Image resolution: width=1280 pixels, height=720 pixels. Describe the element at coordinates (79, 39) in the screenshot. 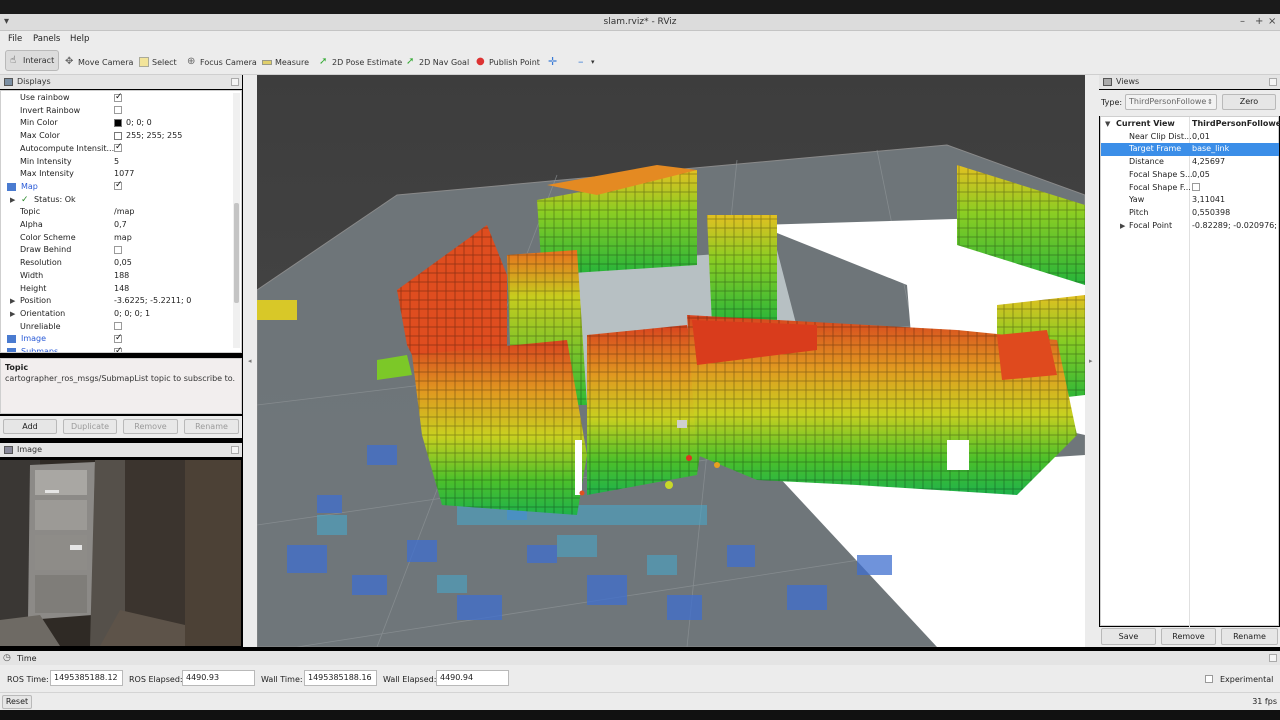

I see `menu-help: Help` at that location.